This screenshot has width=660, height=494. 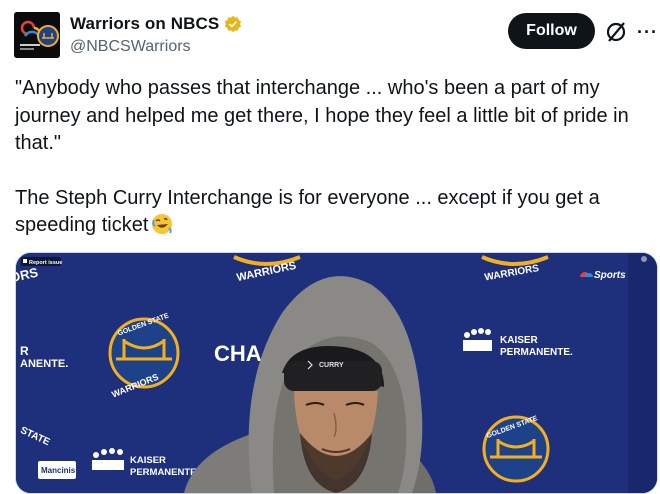 I want to click on account-handle: @NBCSWarriors, so click(x=130, y=47).